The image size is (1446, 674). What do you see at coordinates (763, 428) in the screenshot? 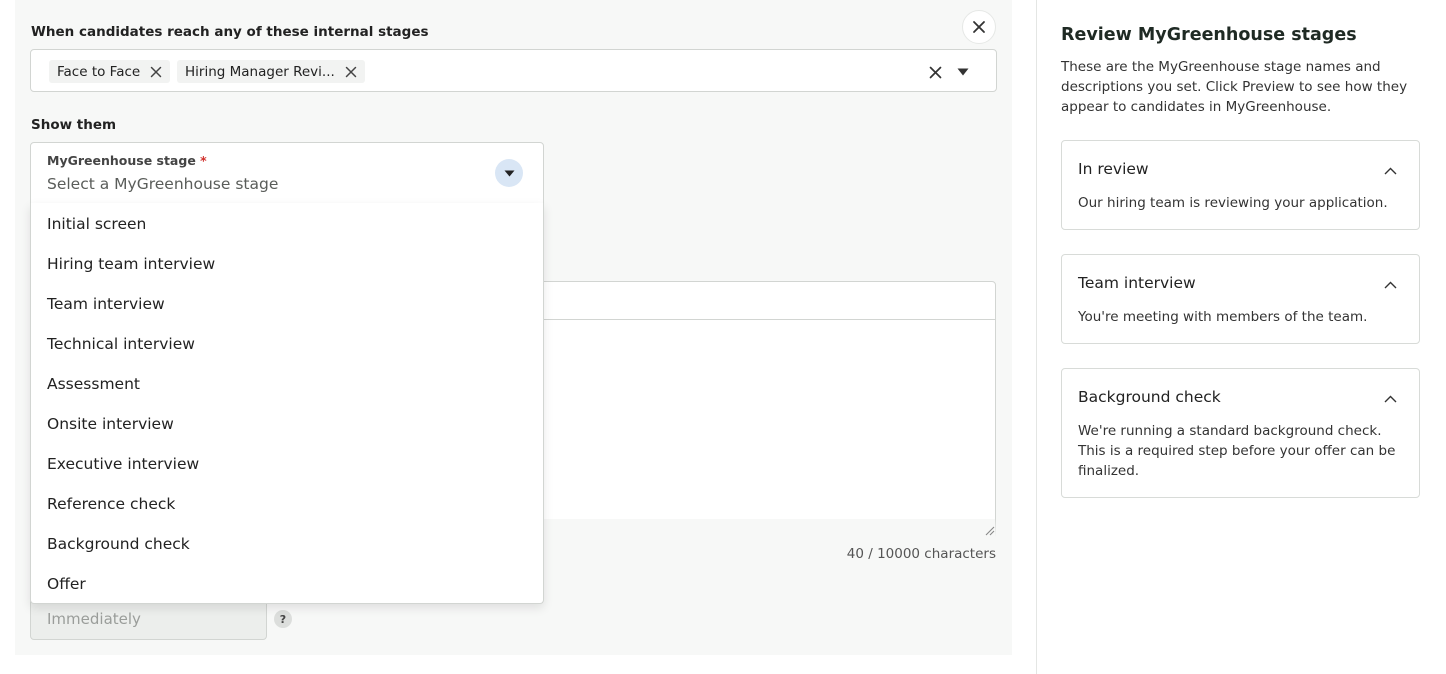
I see `message-body-textarea` at bounding box center [763, 428].